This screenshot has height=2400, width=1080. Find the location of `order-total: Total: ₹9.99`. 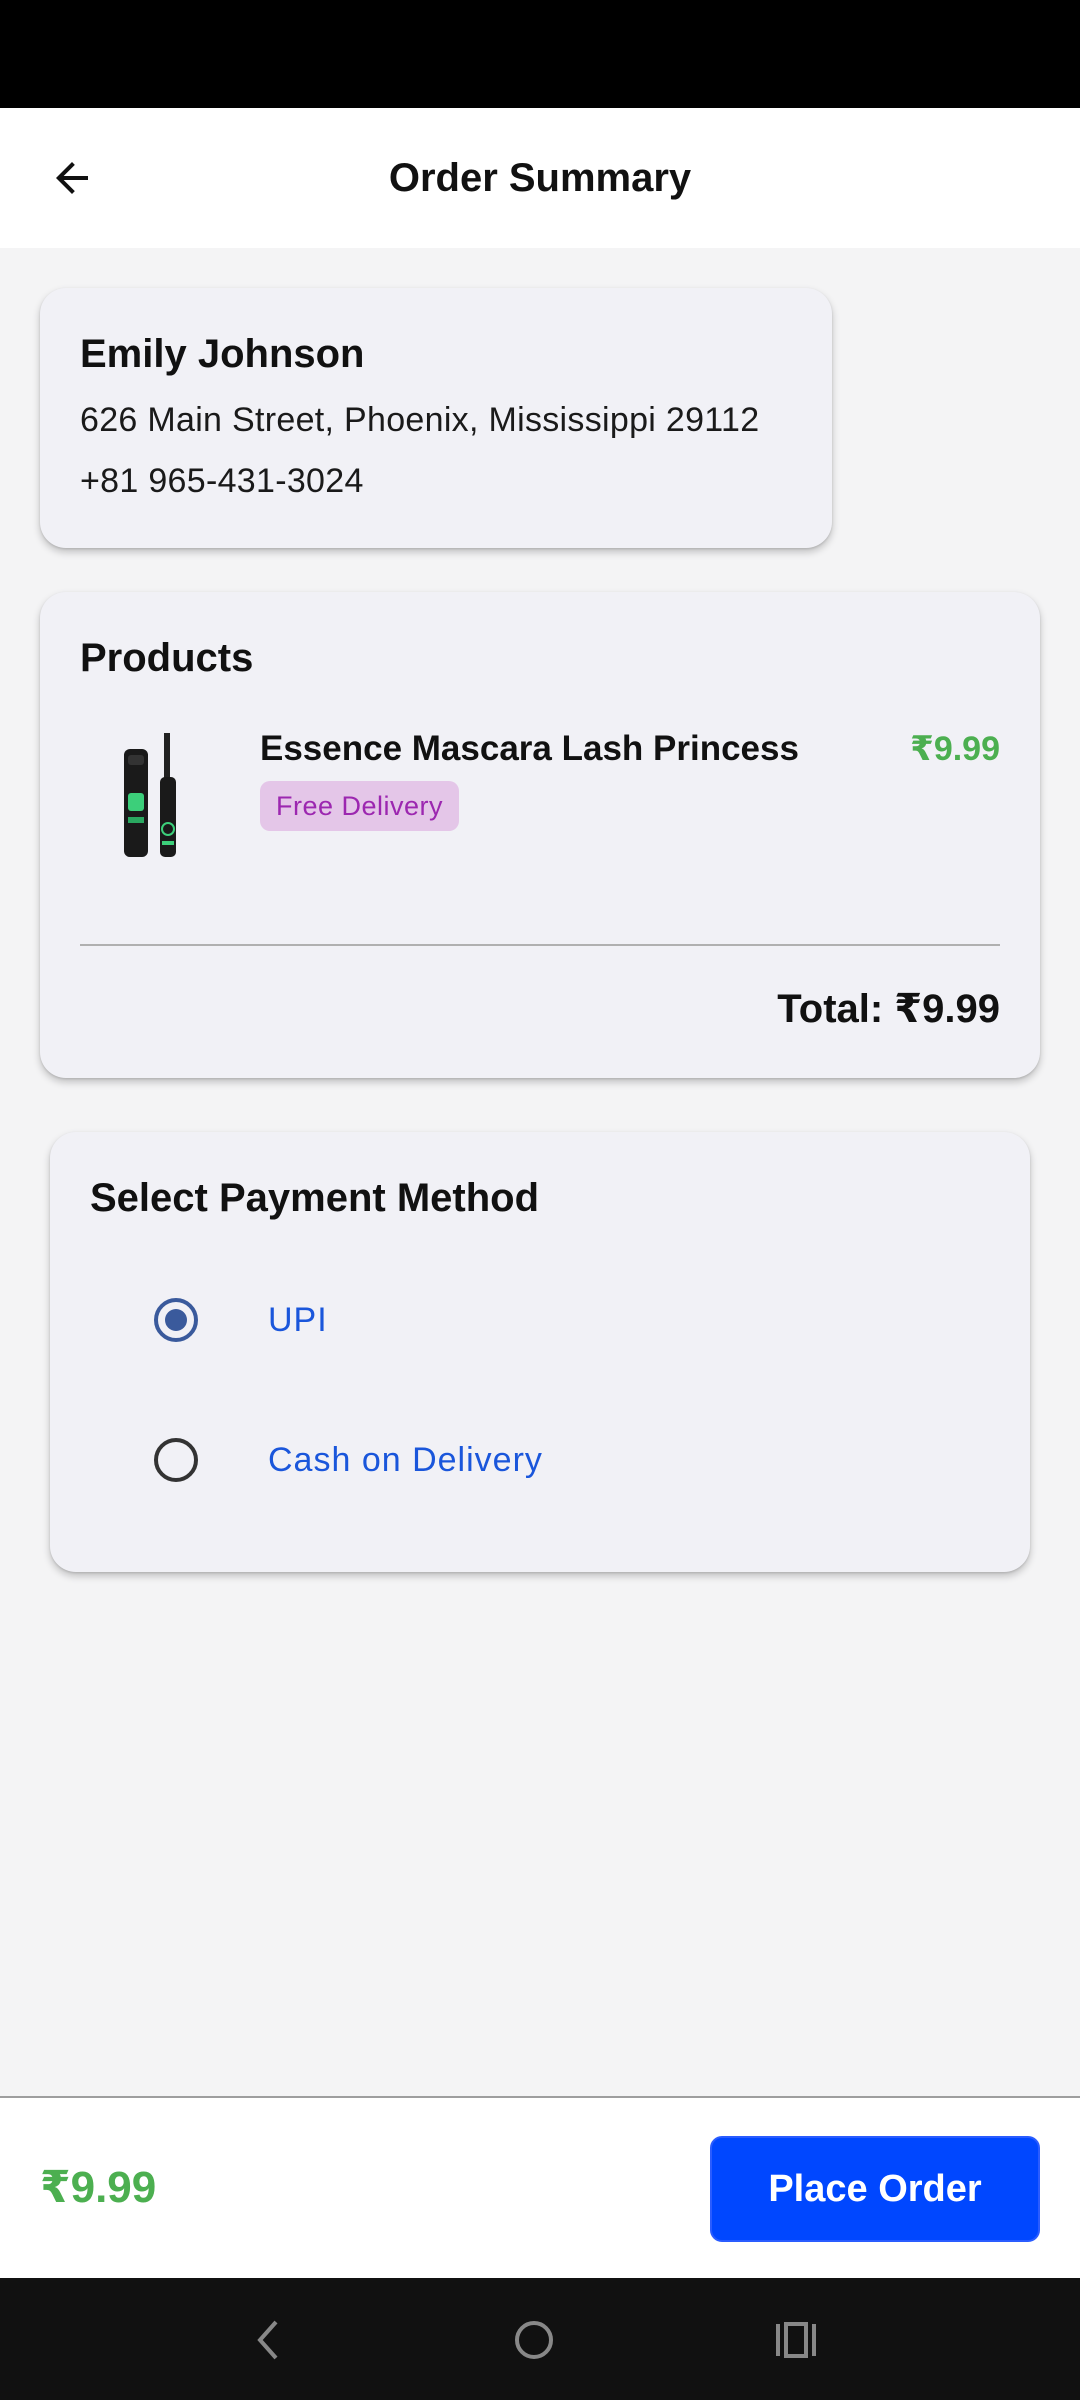

order-total: Total: ₹9.99 is located at coordinates (888, 1009).